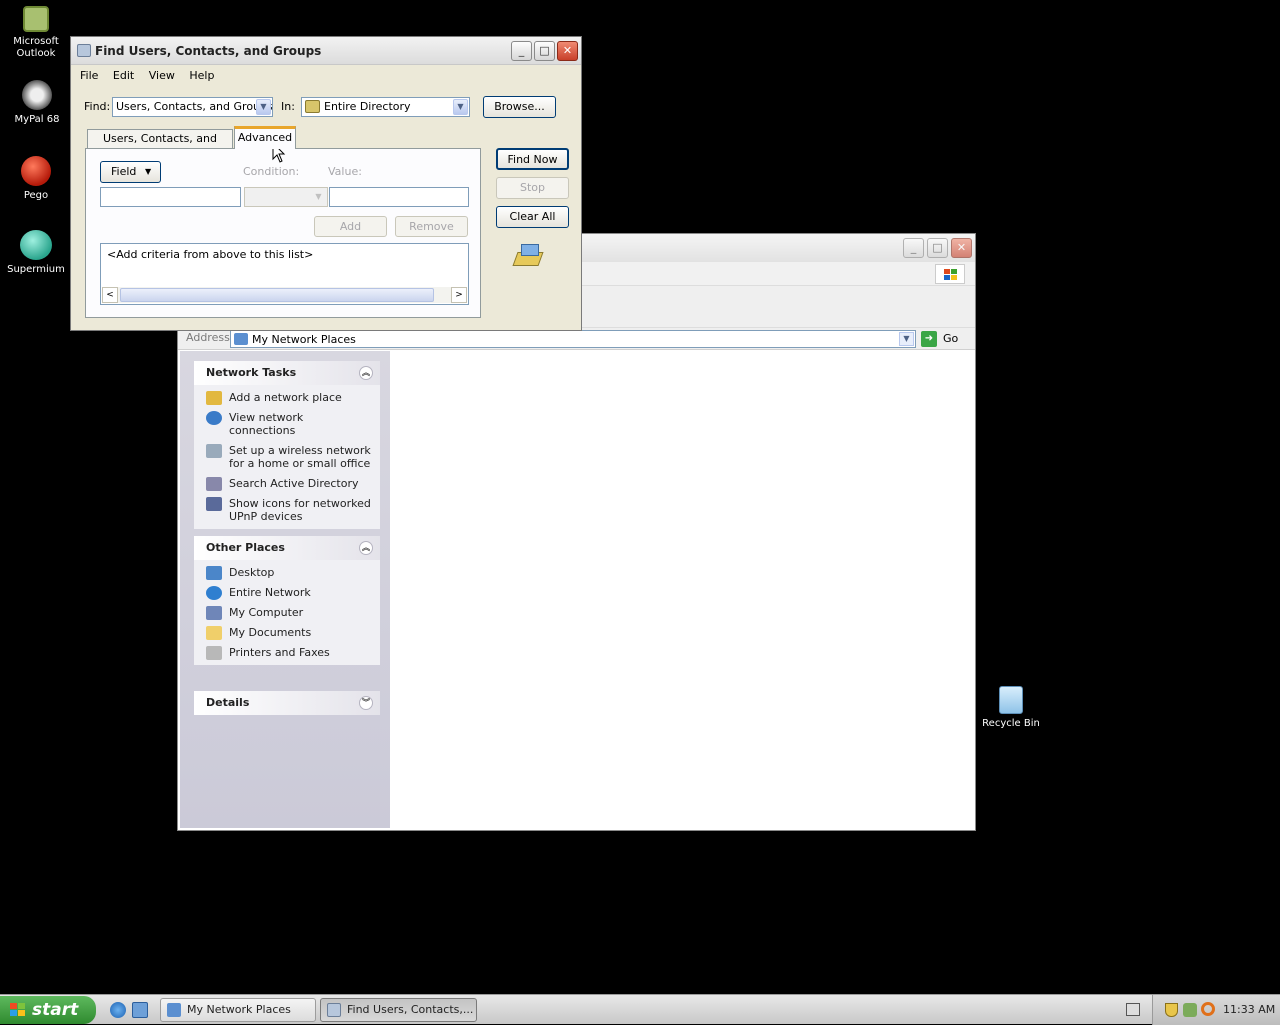 This screenshot has height=1025, width=1280. I want to click on clear-all-button: Clear All, so click(532, 217).